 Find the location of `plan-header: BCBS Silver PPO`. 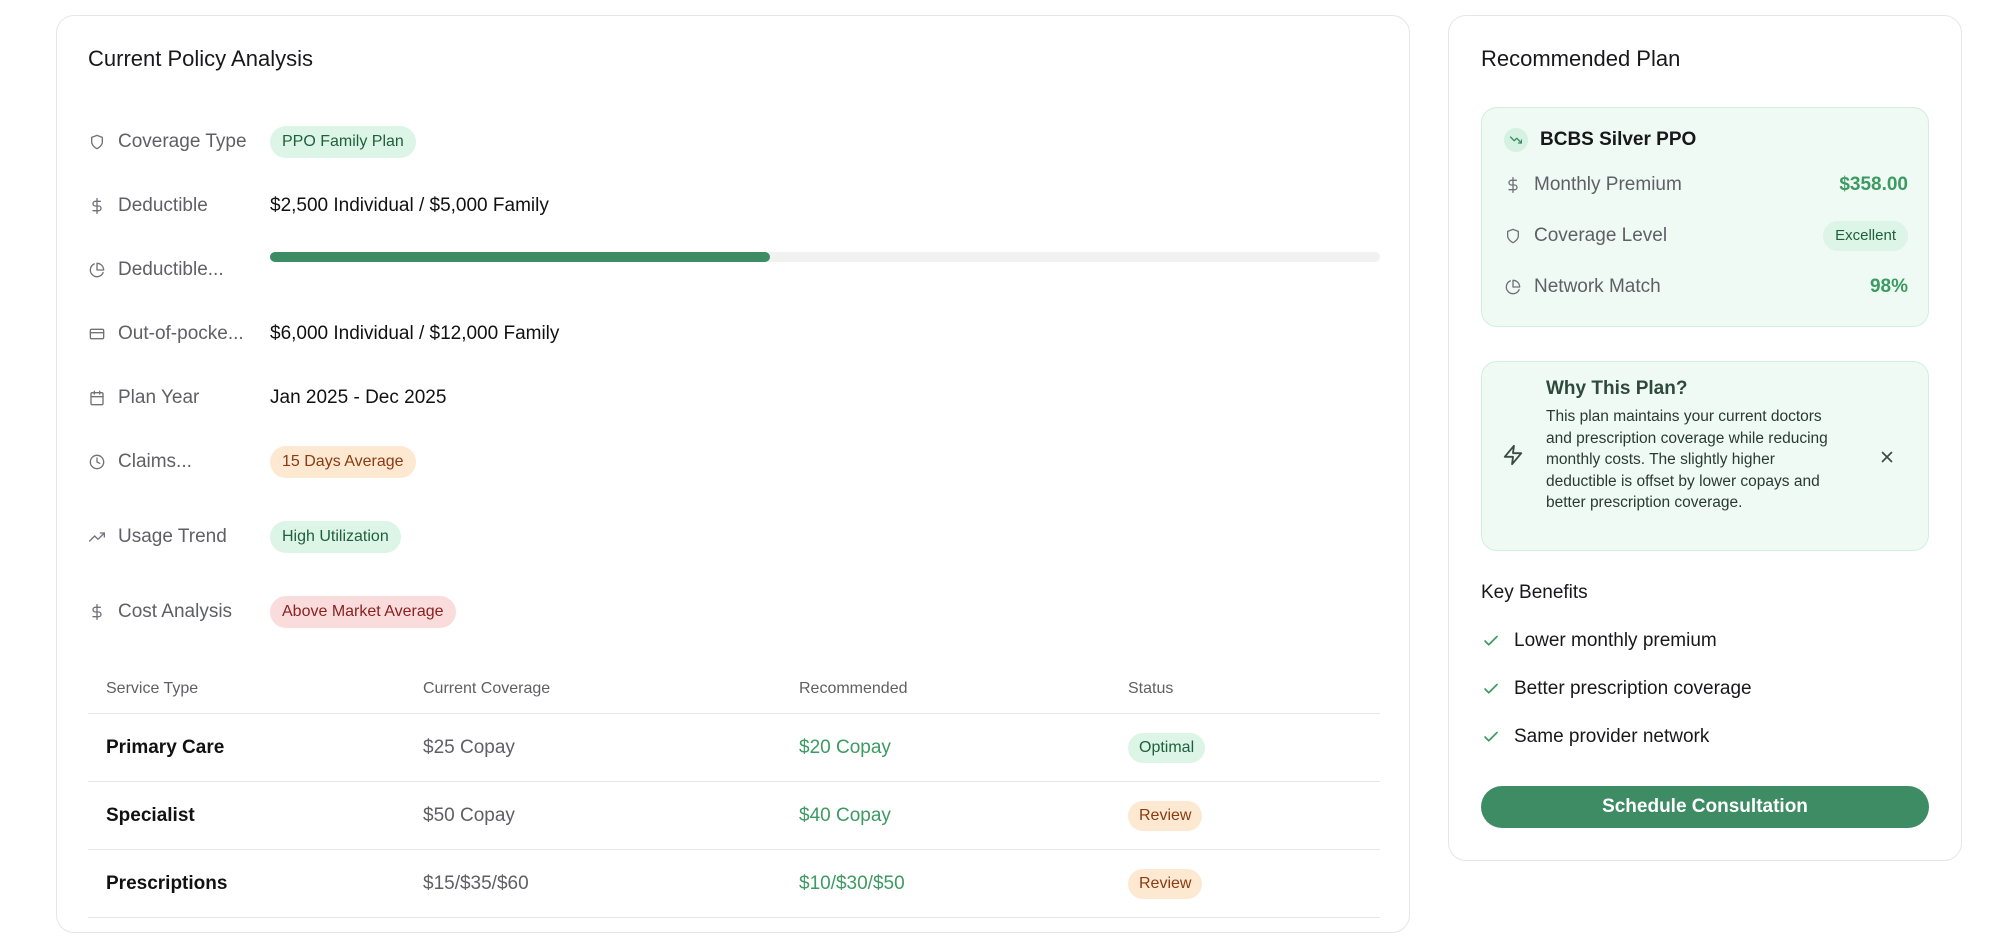

plan-header: BCBS Silver PPO is located at coordinates (1600, 140).